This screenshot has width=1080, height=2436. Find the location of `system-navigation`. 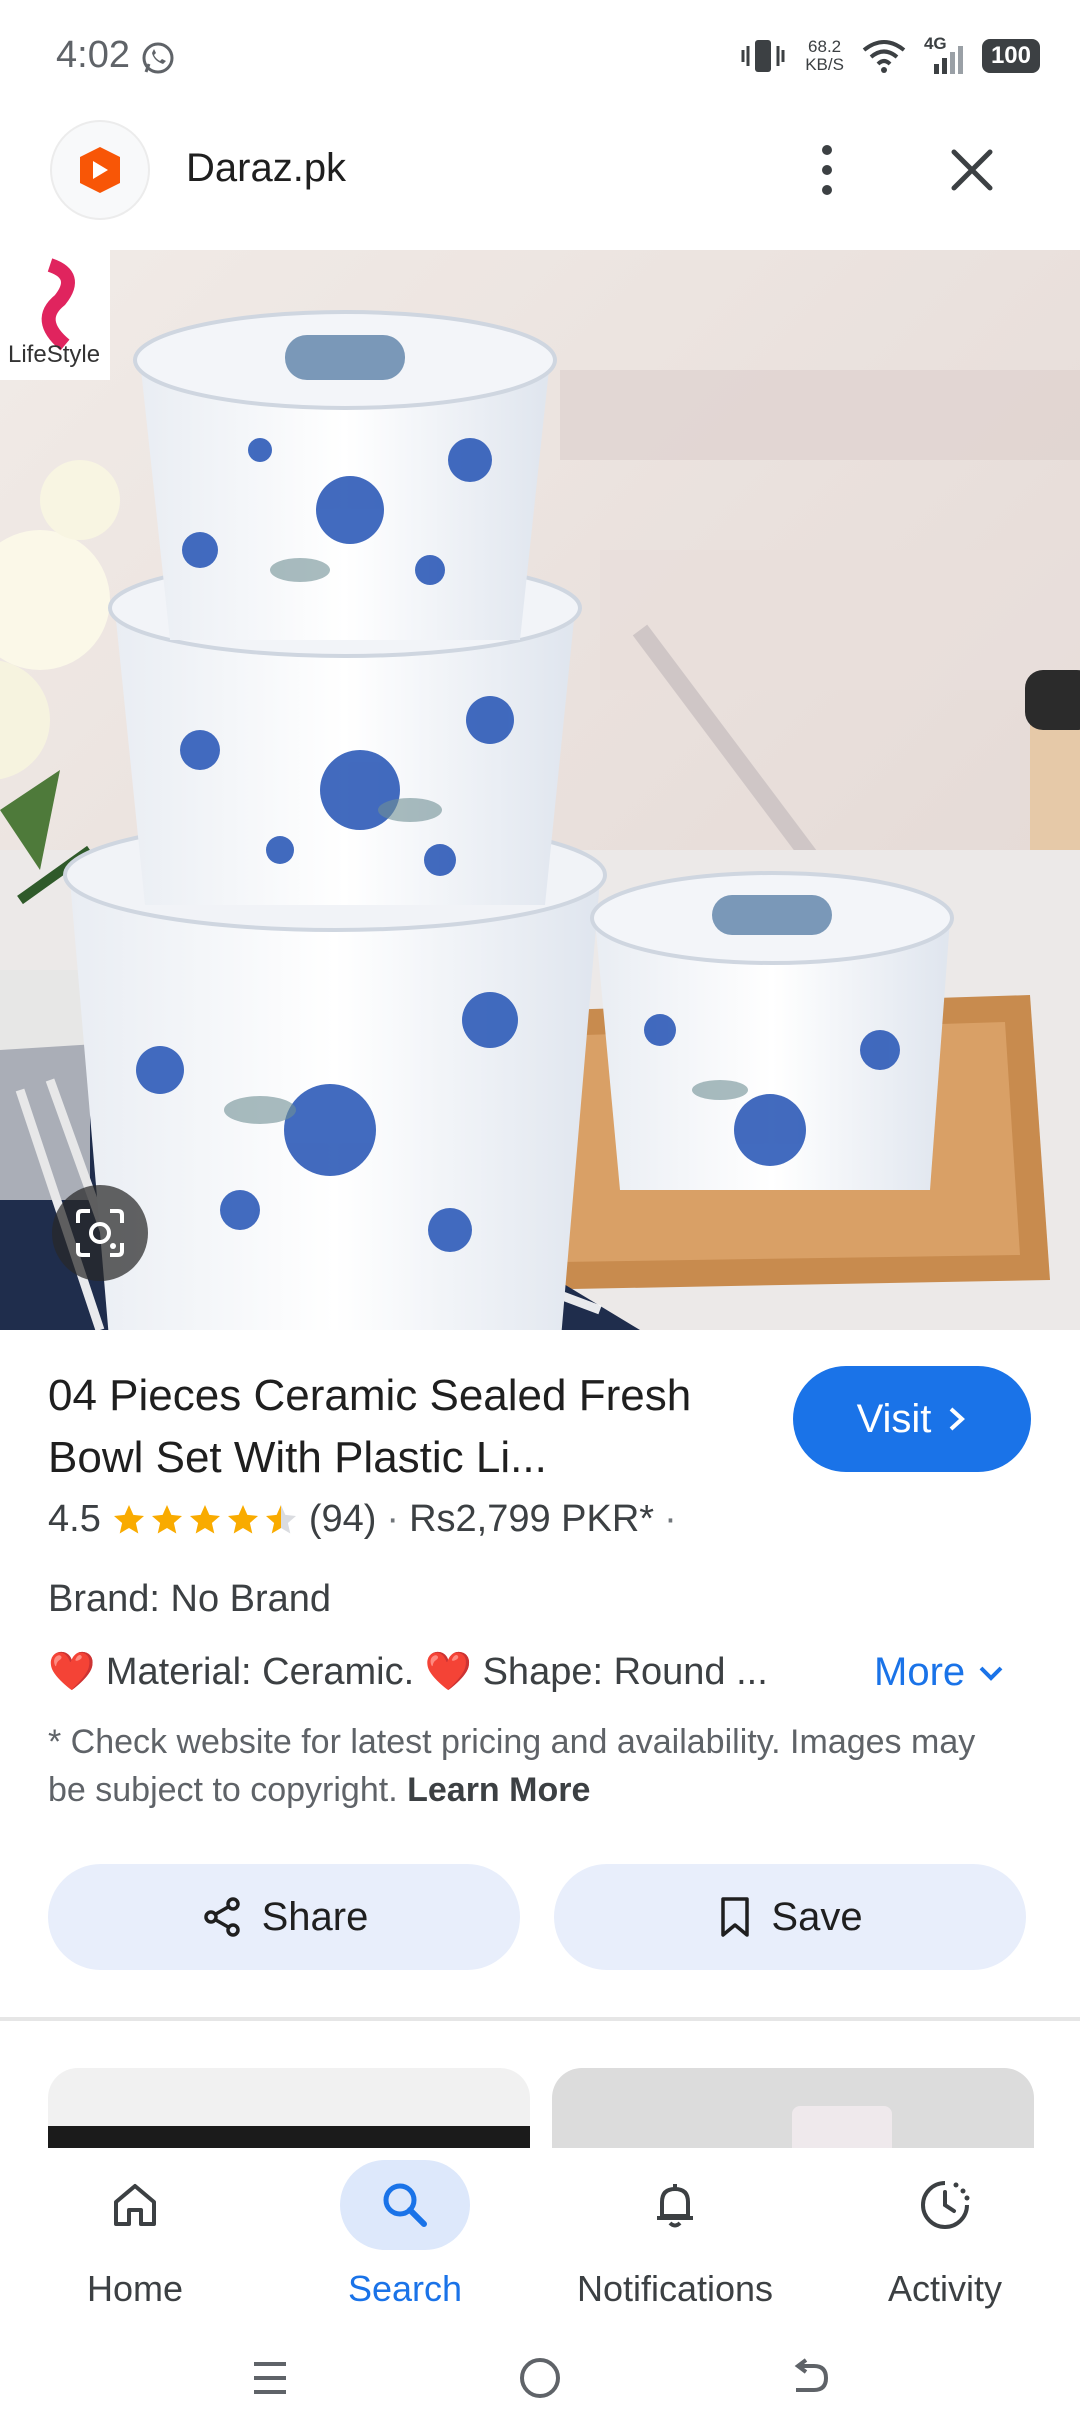

system-navigation is located at coordinates (540, 2377).